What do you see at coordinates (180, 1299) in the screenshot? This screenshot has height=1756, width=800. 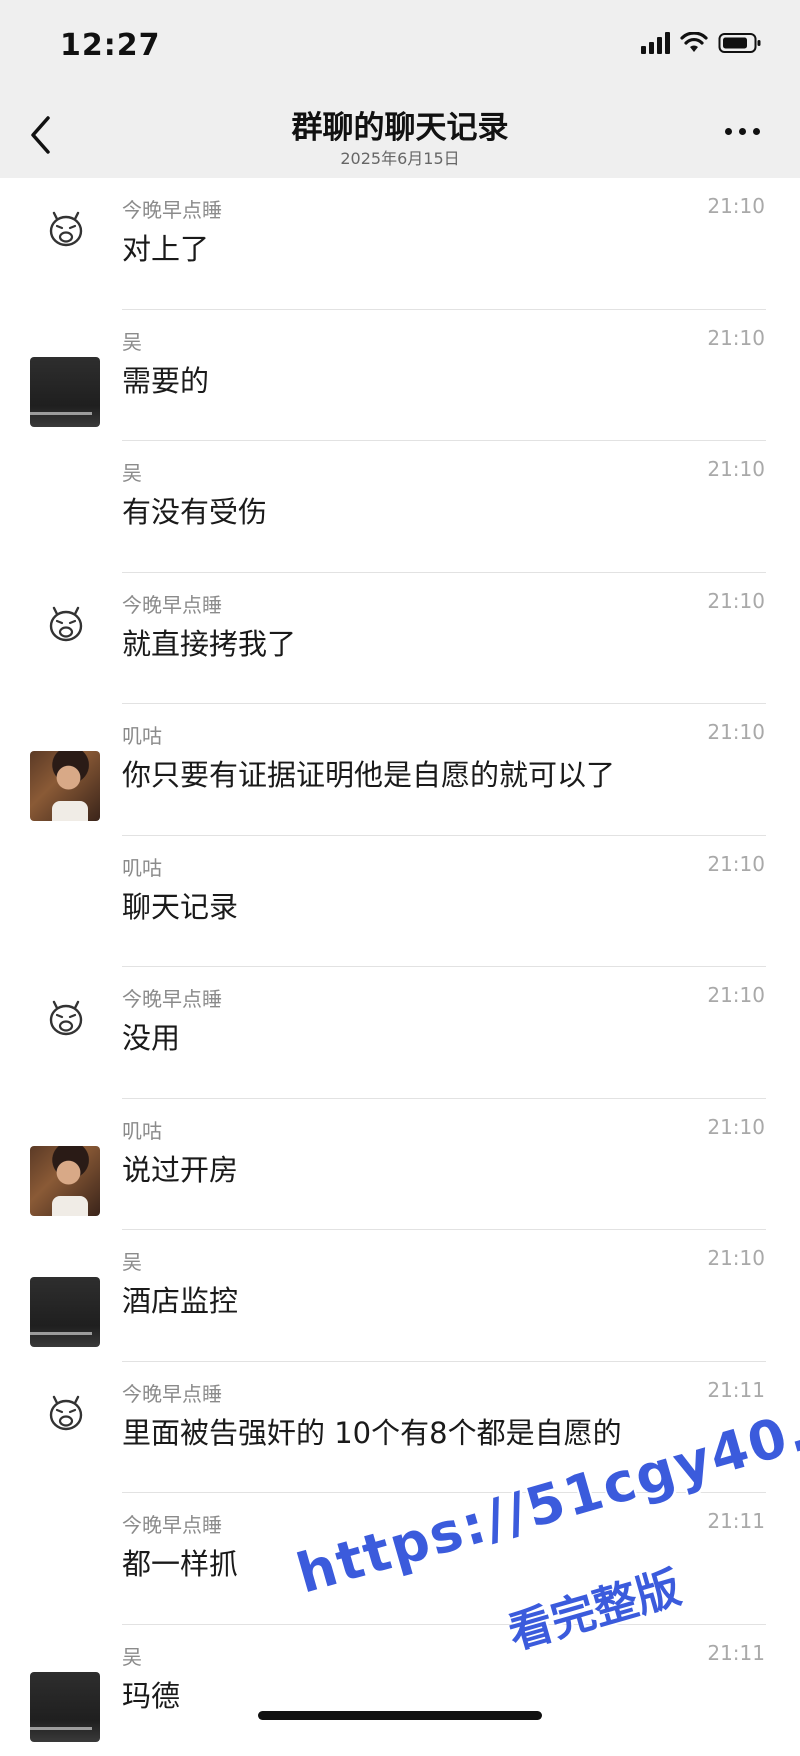 I see `message-text: 酒店监控` at bounding box center [180, 1299].